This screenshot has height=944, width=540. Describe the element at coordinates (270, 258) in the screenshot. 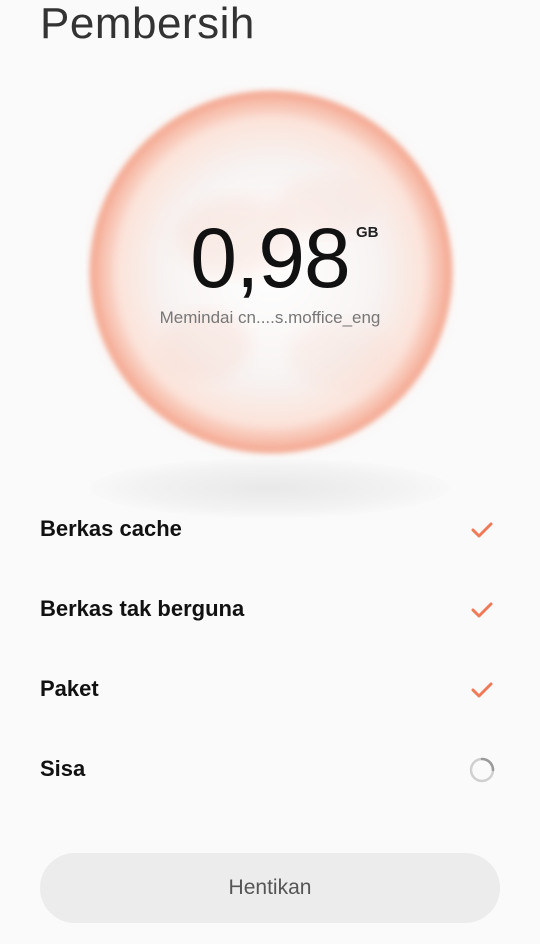

I see `scanned-size-value: 0,98` at that location.